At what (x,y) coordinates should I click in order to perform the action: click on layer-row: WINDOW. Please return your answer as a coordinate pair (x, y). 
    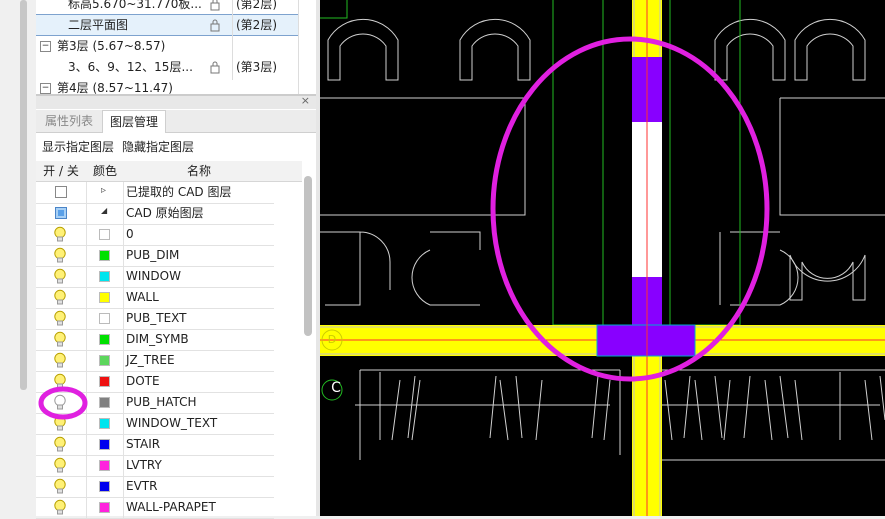
    Looking at the image, I should click on (155, 277).